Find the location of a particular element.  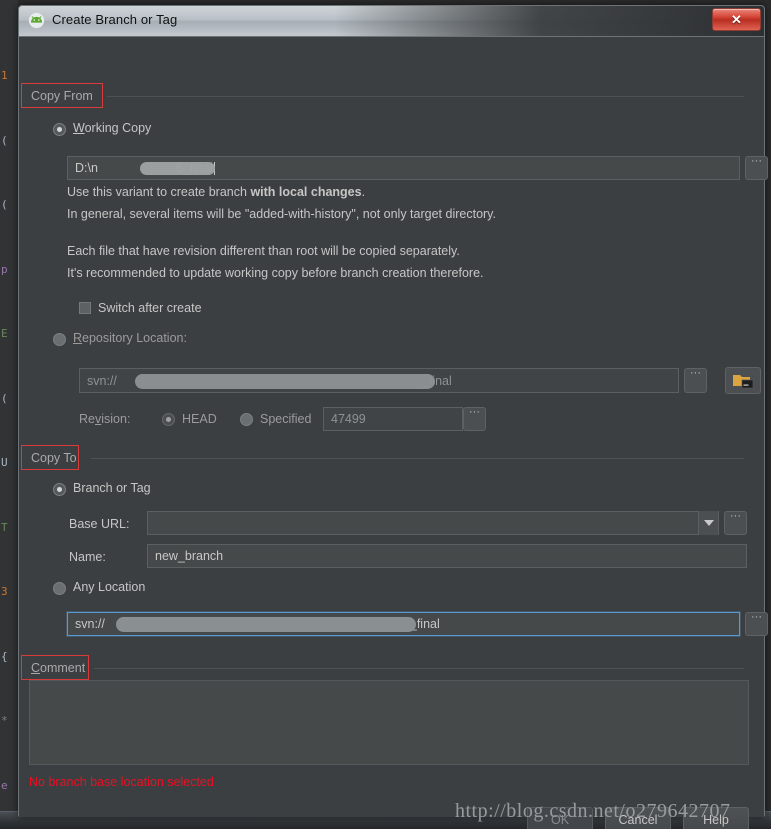

label-revision-head: HEAD is located at coordinates (199, 419).